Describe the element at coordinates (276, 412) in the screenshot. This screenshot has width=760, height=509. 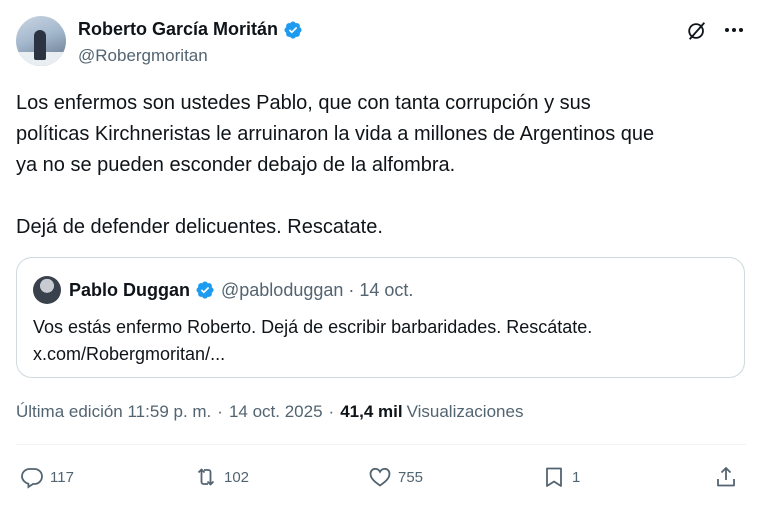
I see `tweet-date: 14 oct. 2025` at that location.